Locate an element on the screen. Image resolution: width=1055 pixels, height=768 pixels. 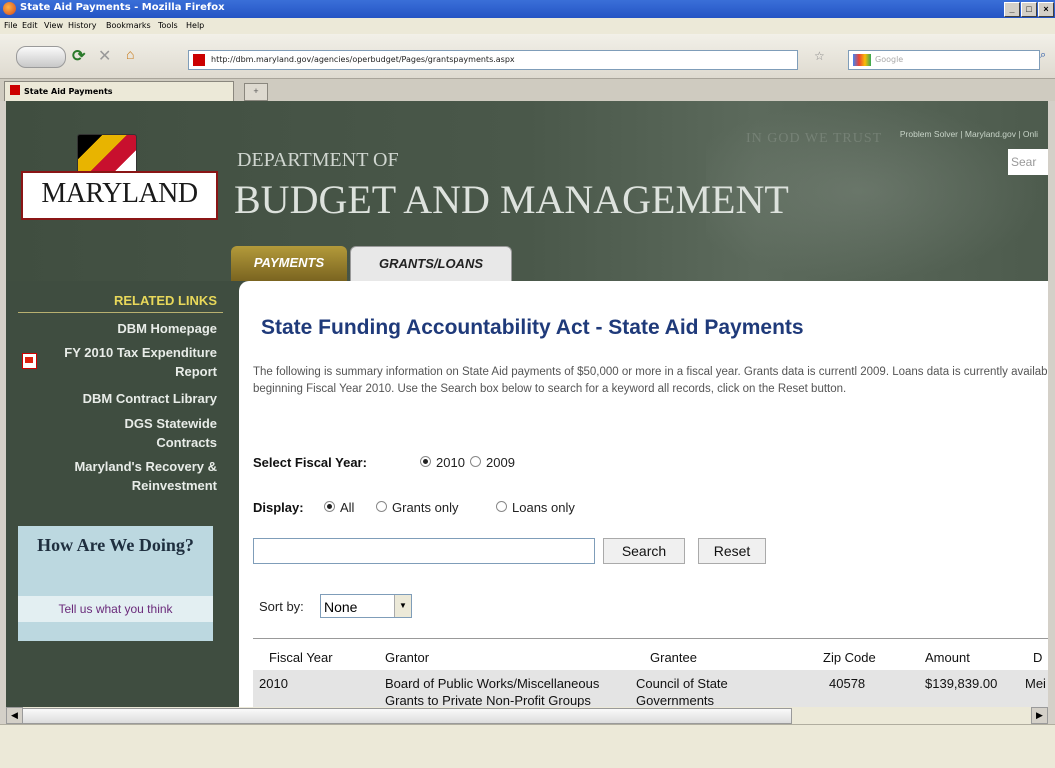
tab-strip: State Aid Payments + is located at coordinates (527, 90).